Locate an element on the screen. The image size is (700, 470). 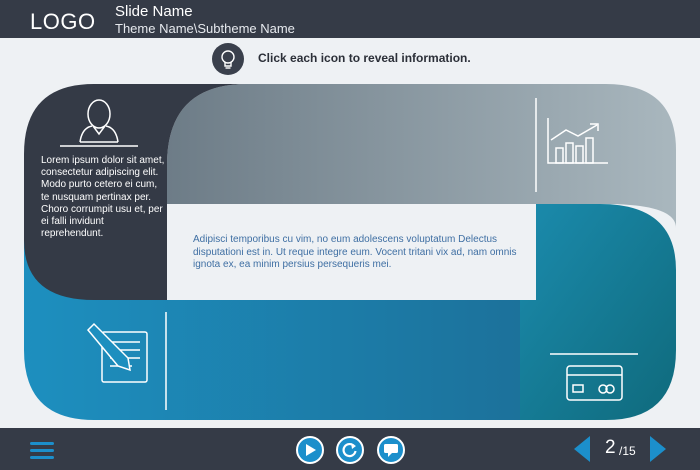
replay-icon is located at coordinates (349, 450).